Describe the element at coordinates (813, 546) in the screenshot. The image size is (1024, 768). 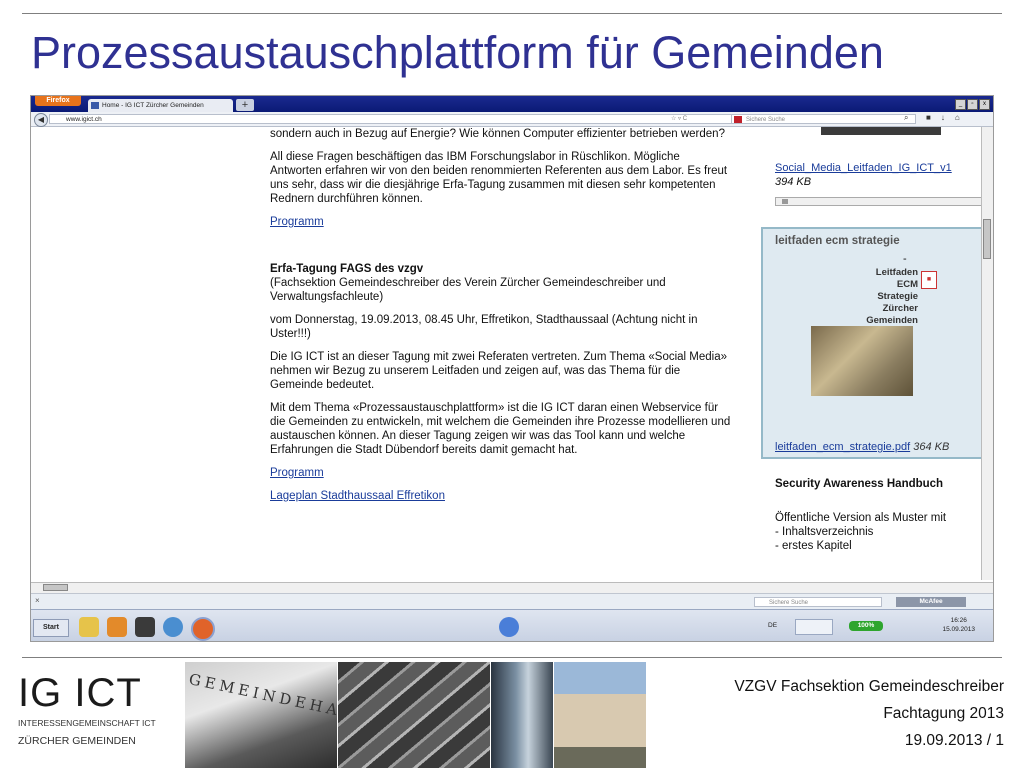
I see `security-line: - erstes Kapitel` at that location.